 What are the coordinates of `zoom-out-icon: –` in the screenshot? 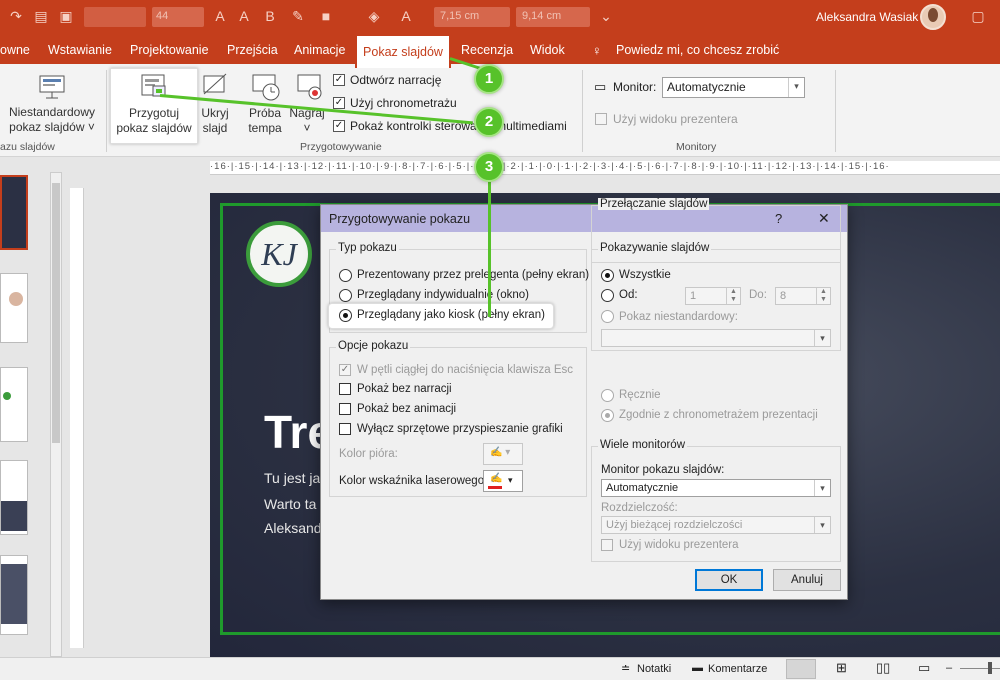 It's located at (949, 668).